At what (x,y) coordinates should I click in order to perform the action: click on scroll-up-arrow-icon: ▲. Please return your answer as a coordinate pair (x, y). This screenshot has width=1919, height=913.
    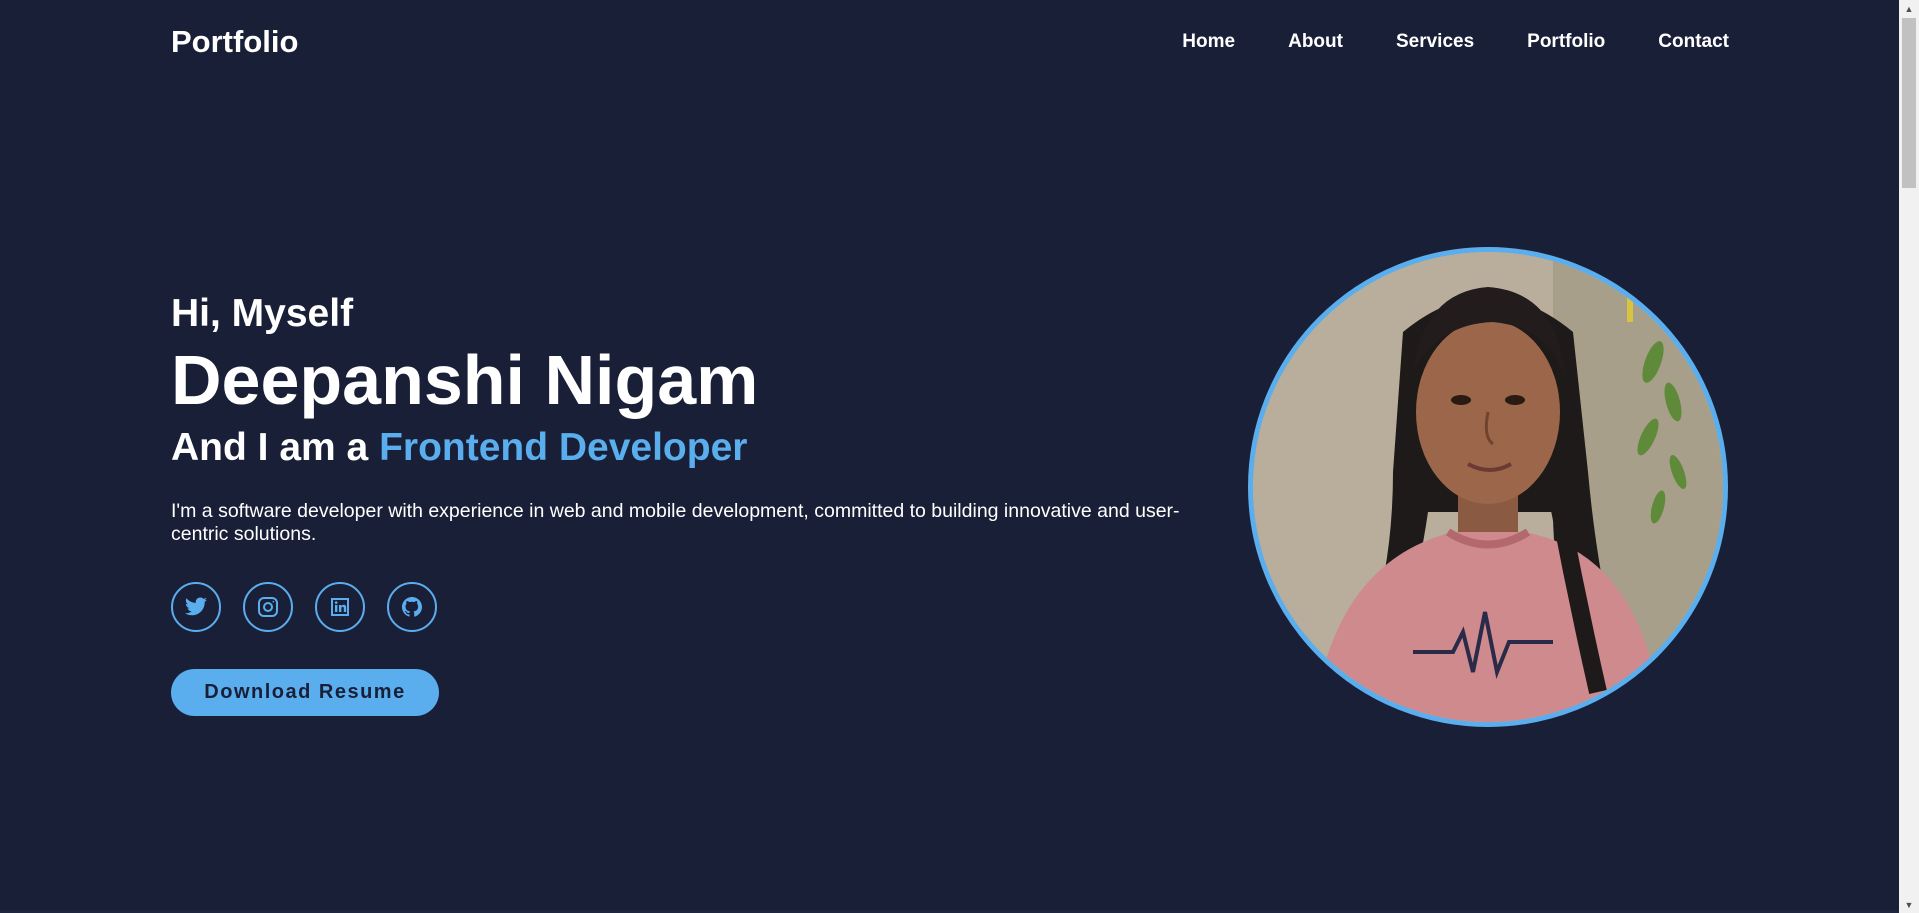
    Looking at the image, I should click on (1909, 8).